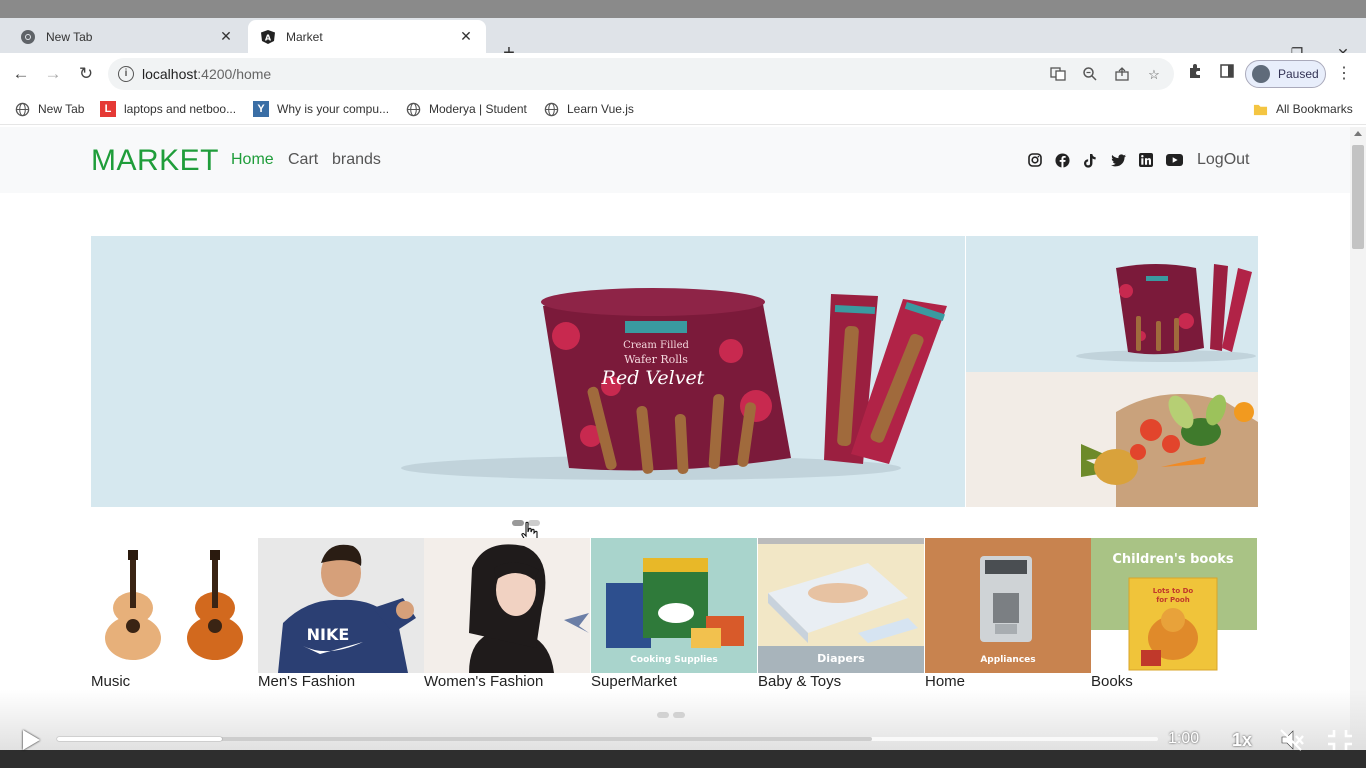  What do you see at coordinates (28, 37) in the screenshot?
I see `chrome-icon` at bounding box center [28, 37].